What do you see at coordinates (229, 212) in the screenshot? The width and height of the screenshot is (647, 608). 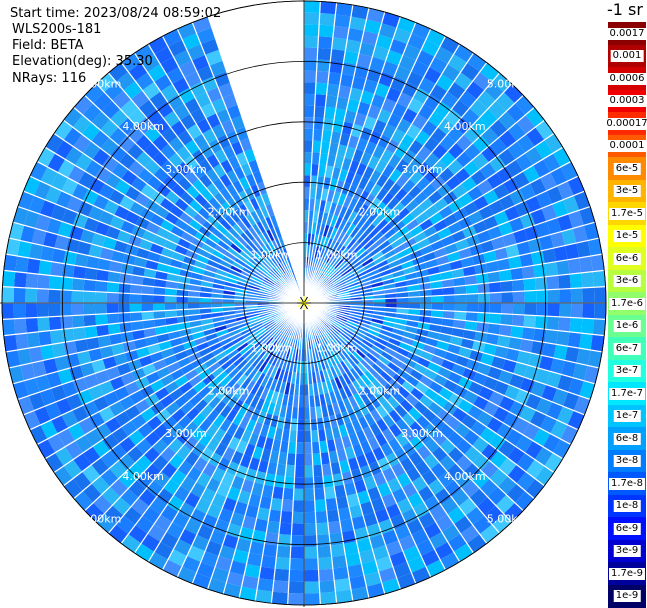 I see `ring-label: 2.00km` at bounding box center [229, 212].